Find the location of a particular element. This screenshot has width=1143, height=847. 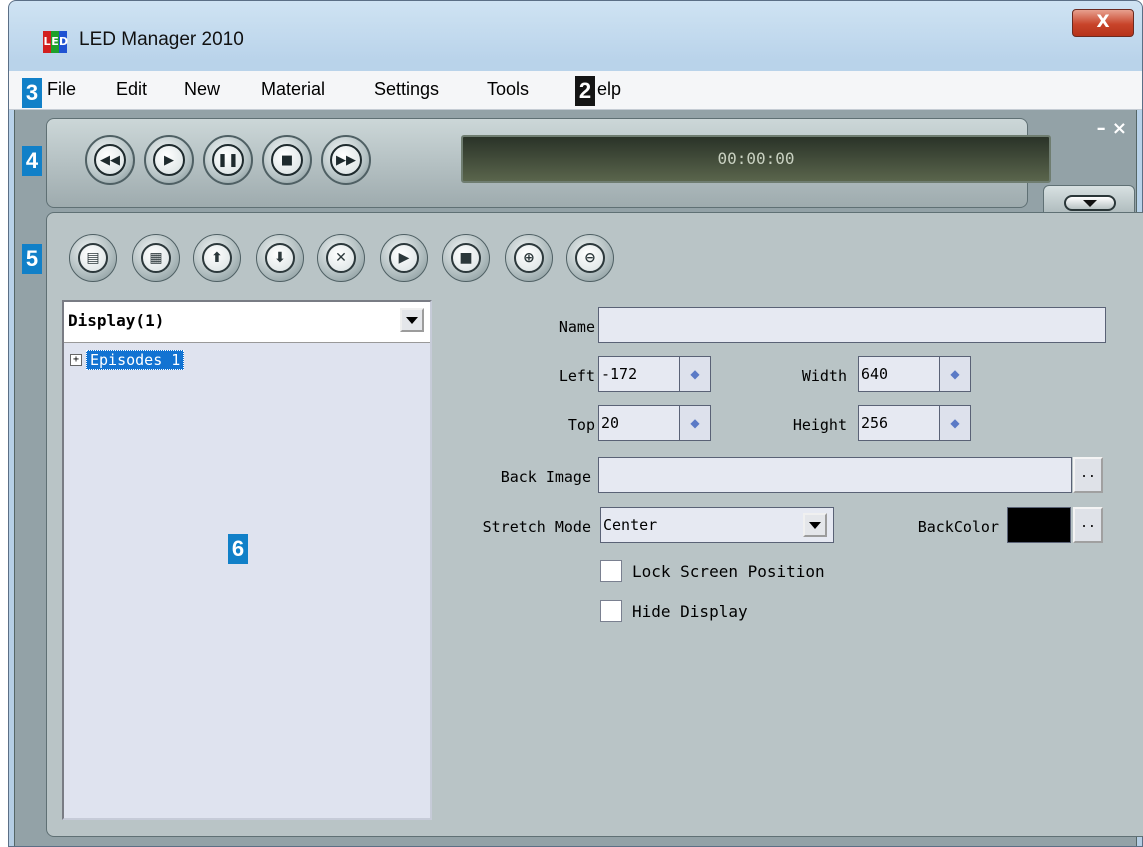

callout-badge-6: 6 is located at coordinates (238, 549).